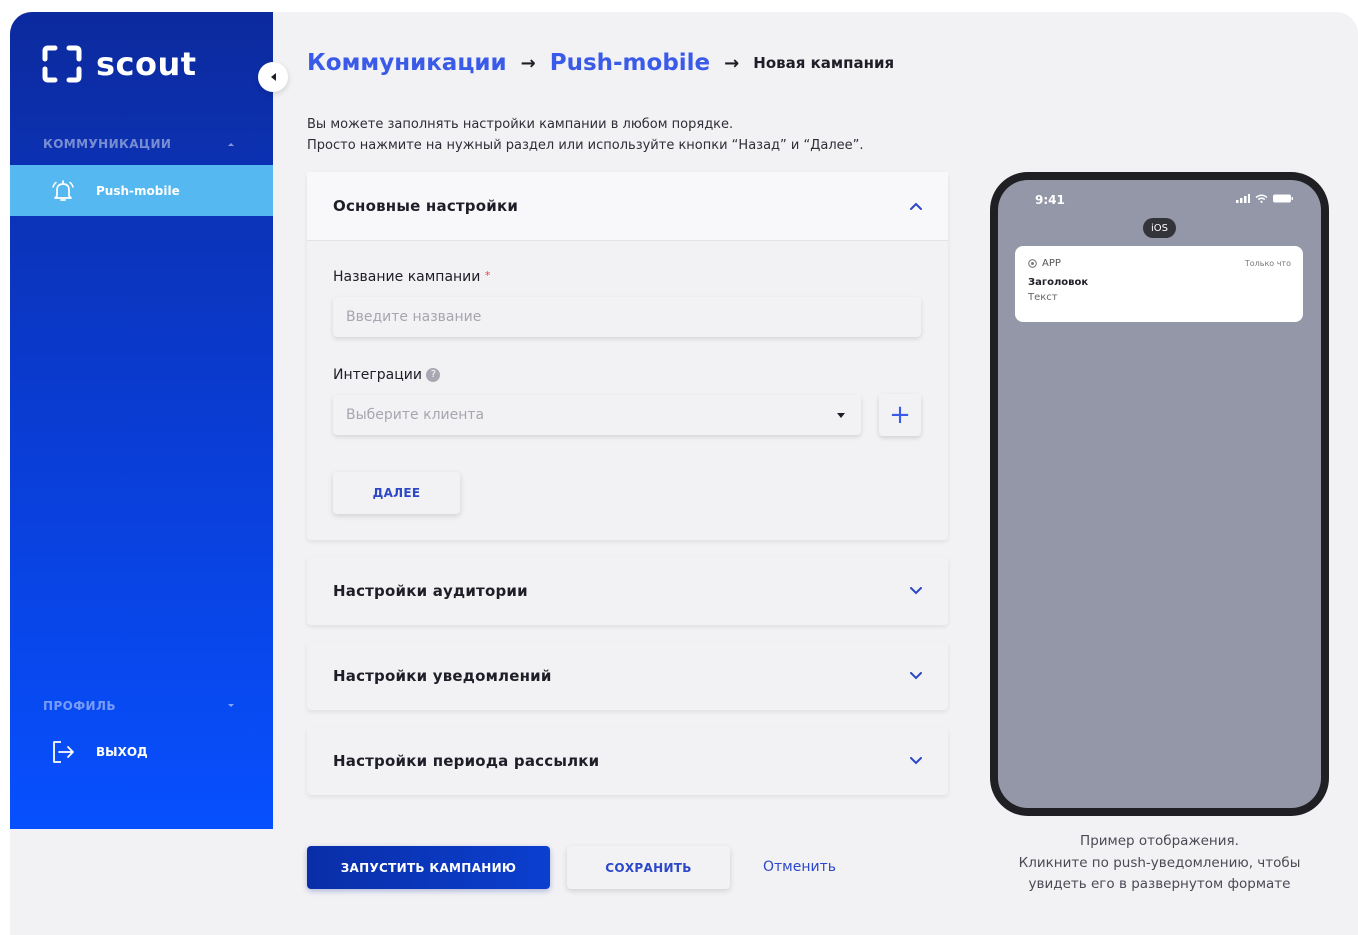  What do you see at coordinates (1051, 263) in the screenshot?
I see `notification-app-name: APP` at bounding box center [1051, 263].